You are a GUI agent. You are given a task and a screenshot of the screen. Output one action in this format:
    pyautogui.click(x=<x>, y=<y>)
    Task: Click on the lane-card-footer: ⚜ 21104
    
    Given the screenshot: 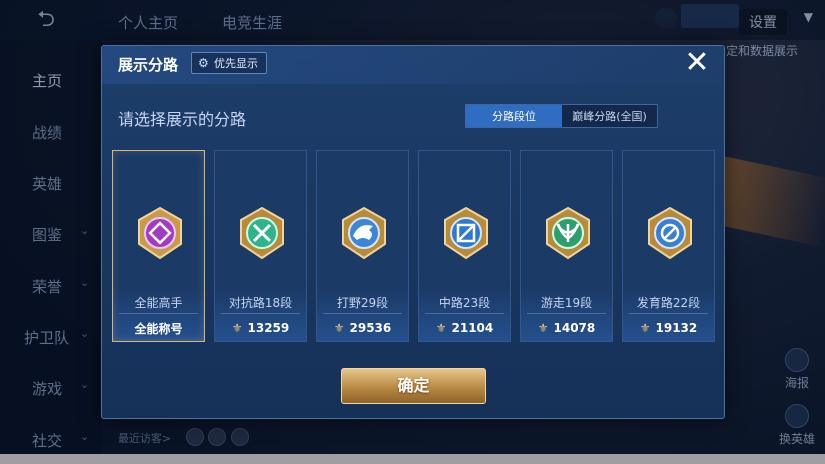 What is the action you would take?
    pyautogui.click(x=464, y=327)
    